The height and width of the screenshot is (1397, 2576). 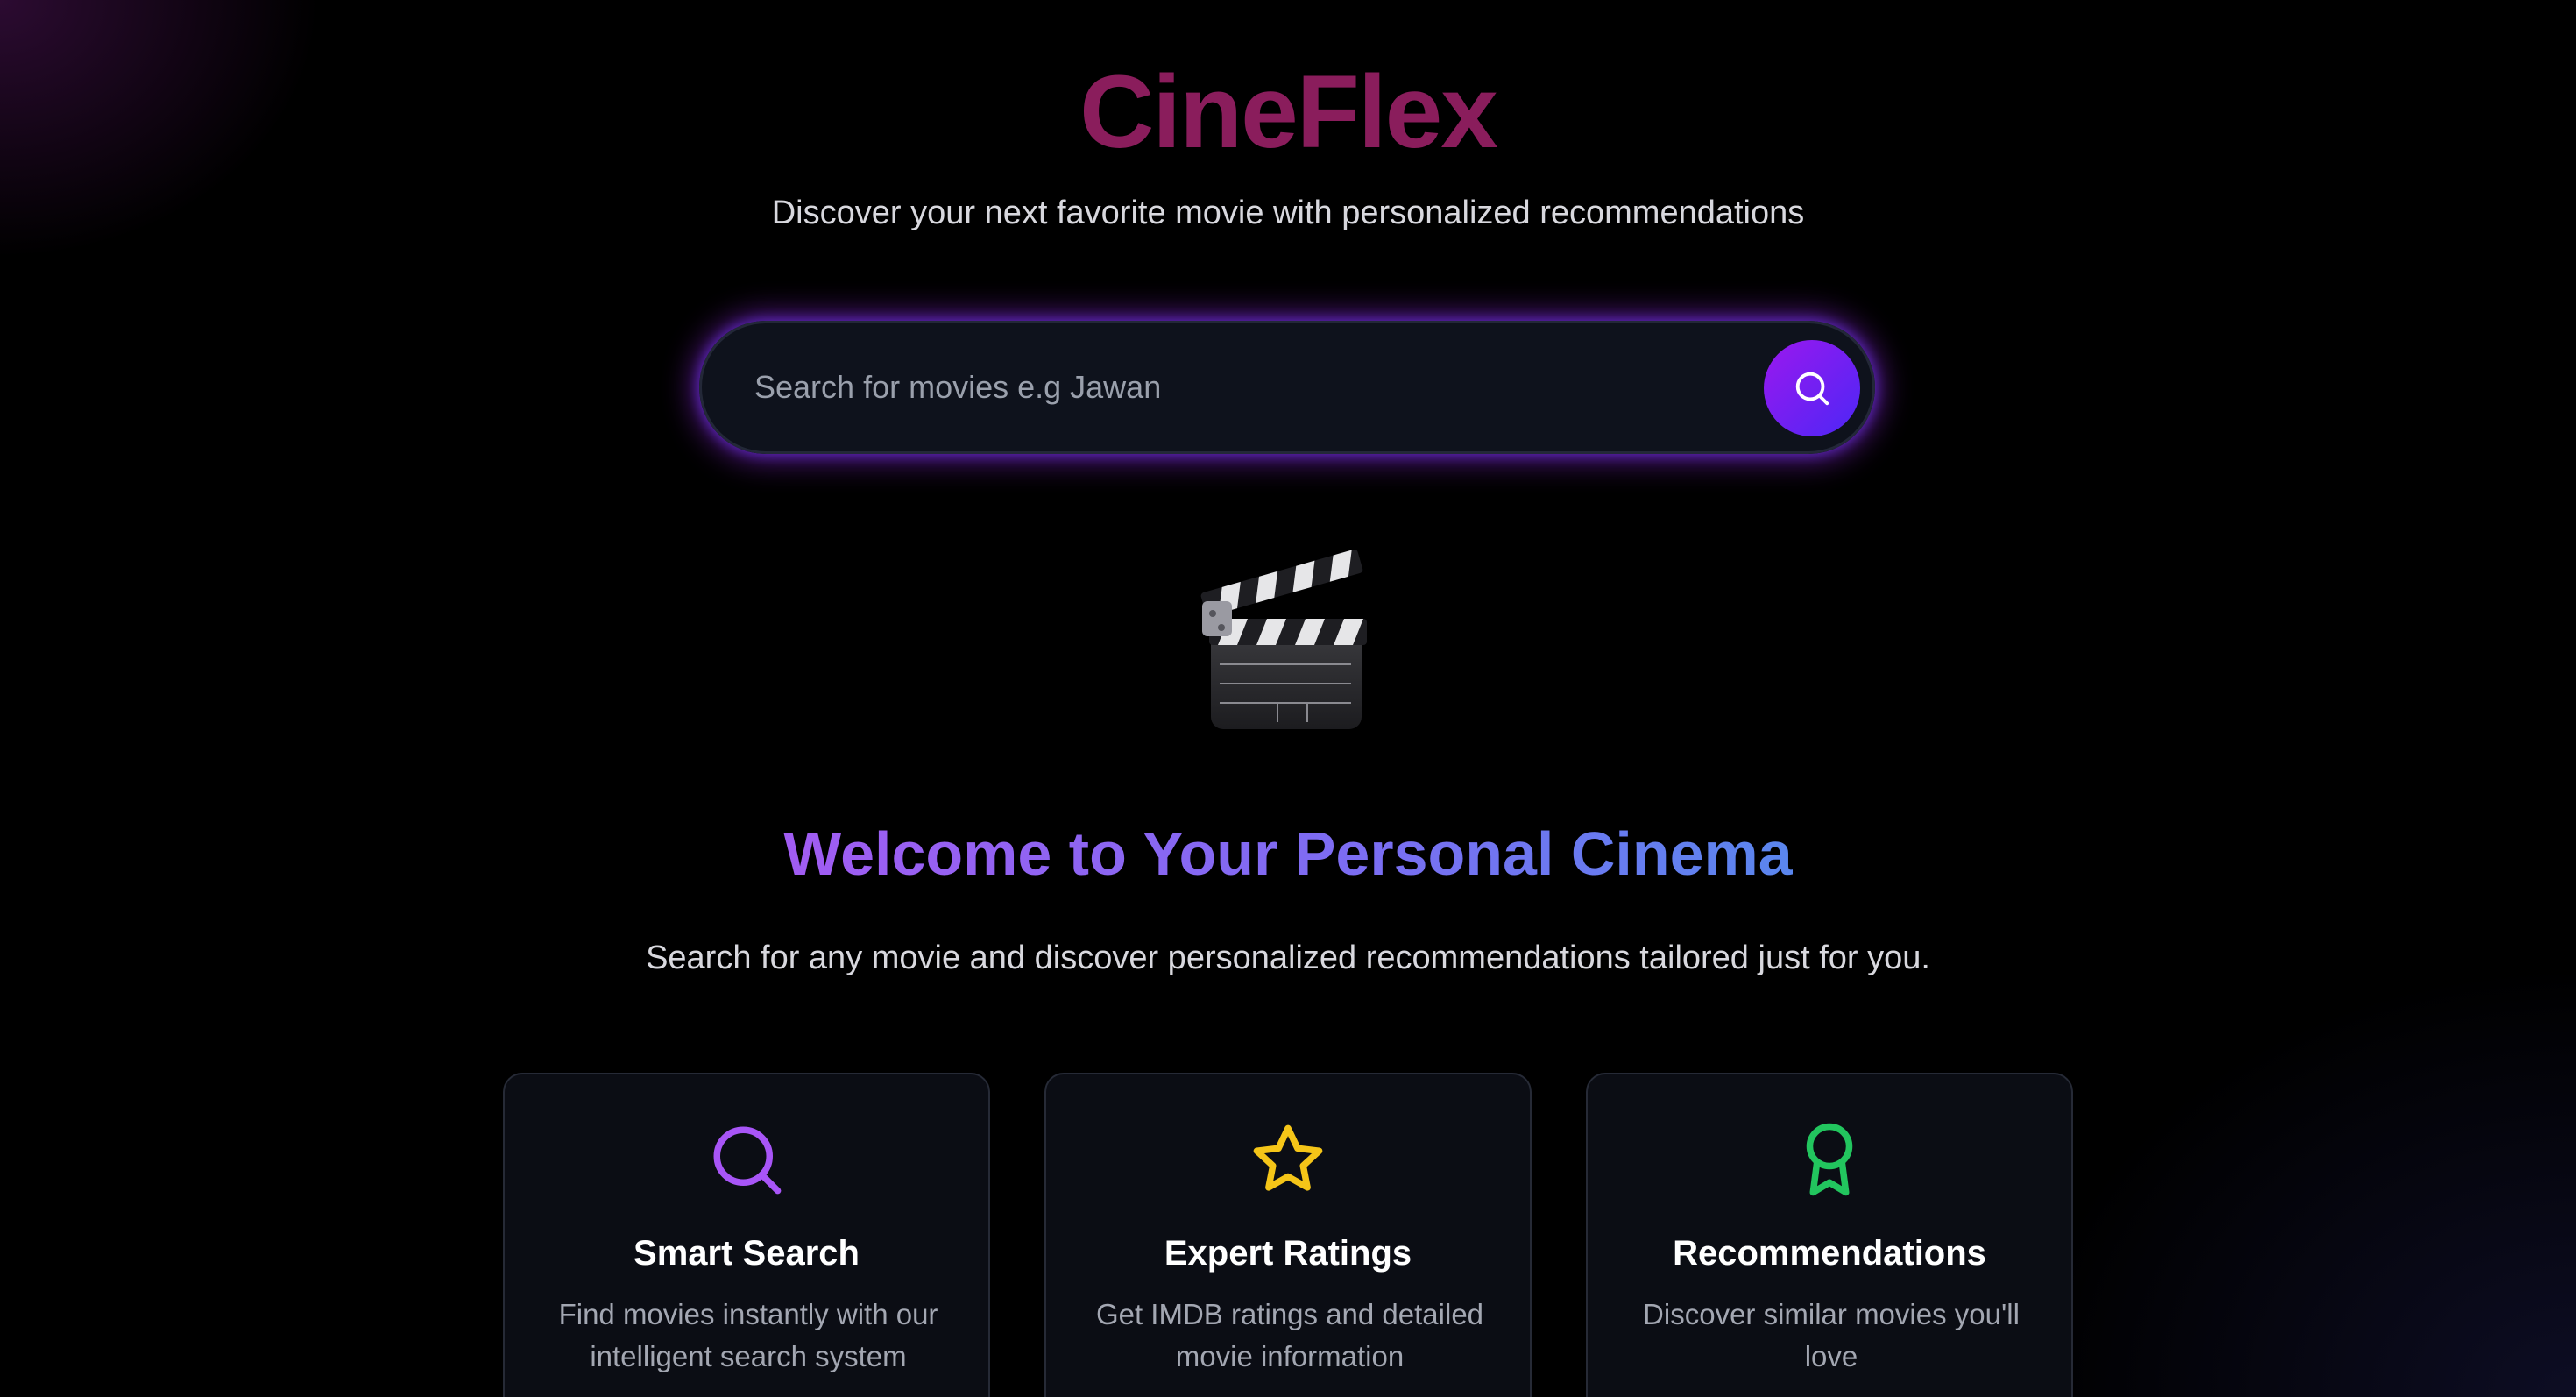 I want to click on feature-title: Recommendations, so click(x=1829, y=1254).